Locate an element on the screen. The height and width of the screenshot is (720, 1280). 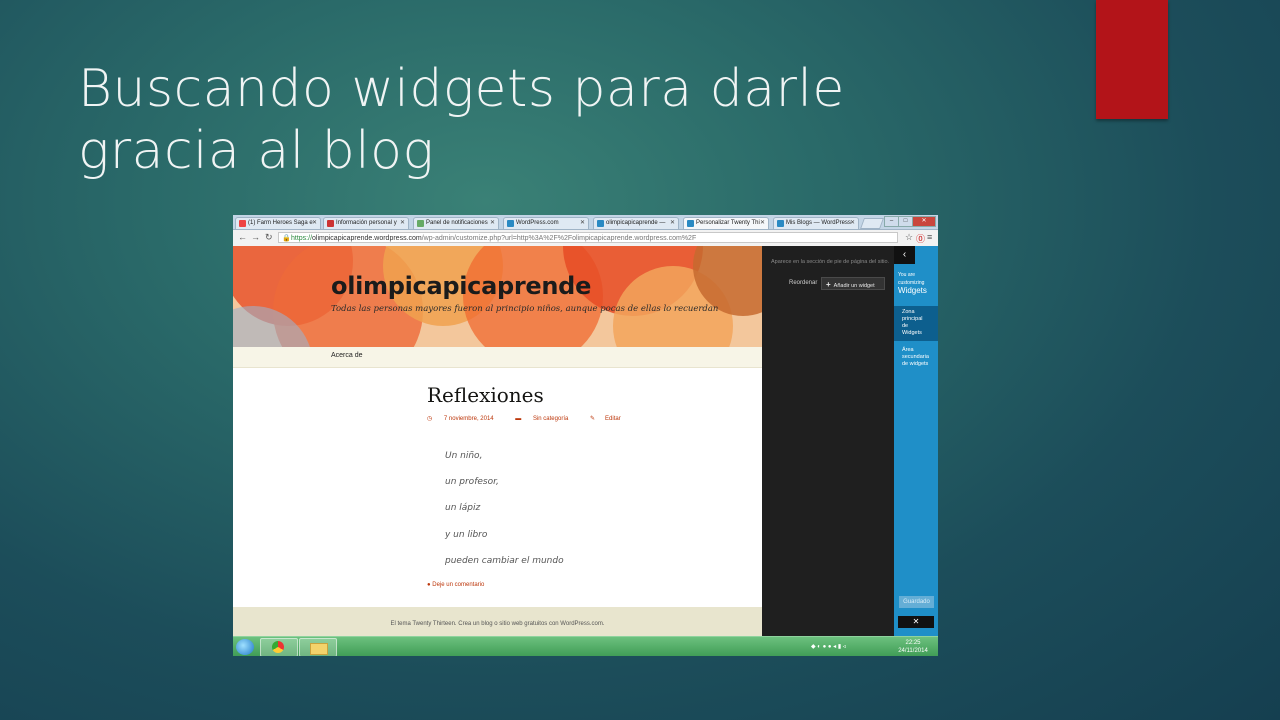
windows-taskbar: ◆ ◐ ● ● ◂ ▮ ◃ 22:25 24/11/2014 is located at coordinates (585, 646).